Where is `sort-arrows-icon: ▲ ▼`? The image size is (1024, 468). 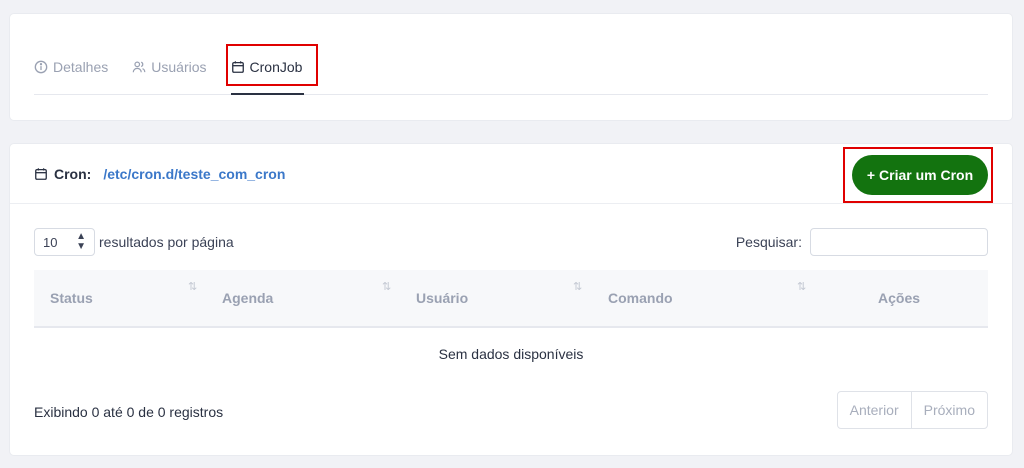
sort-arrows-icon: ▲ ▼ is located at coordinates (81, 241).